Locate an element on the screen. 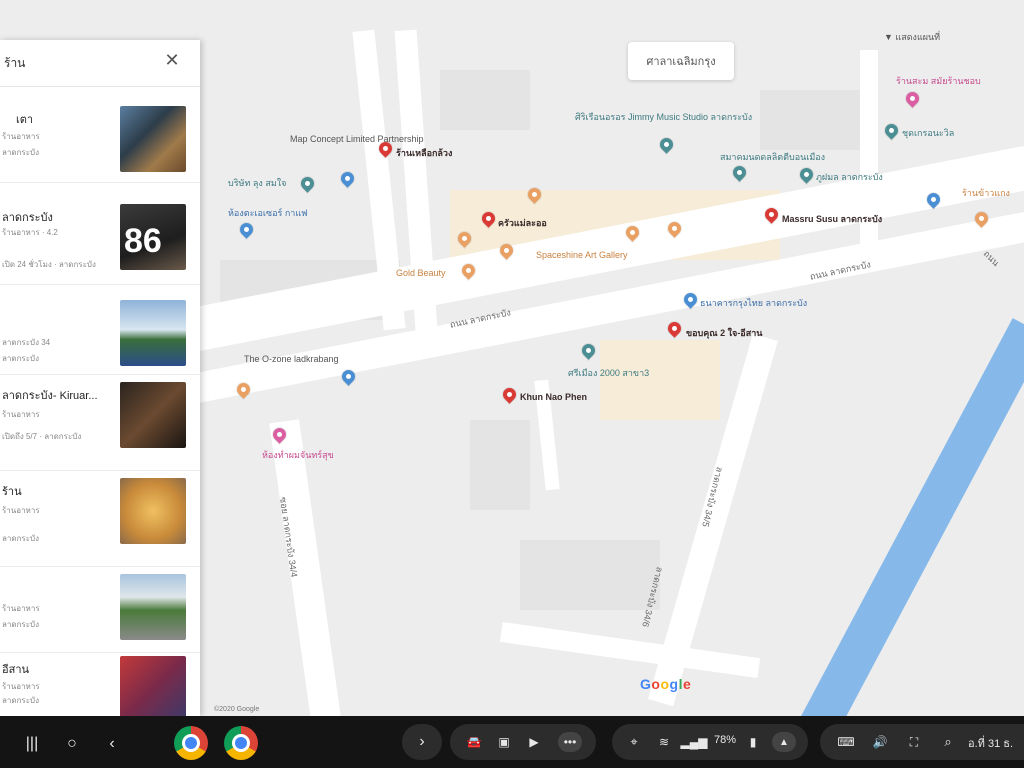  place-label: ห้องทำผมจันทร์สุข is located at coordinates (298, 455).